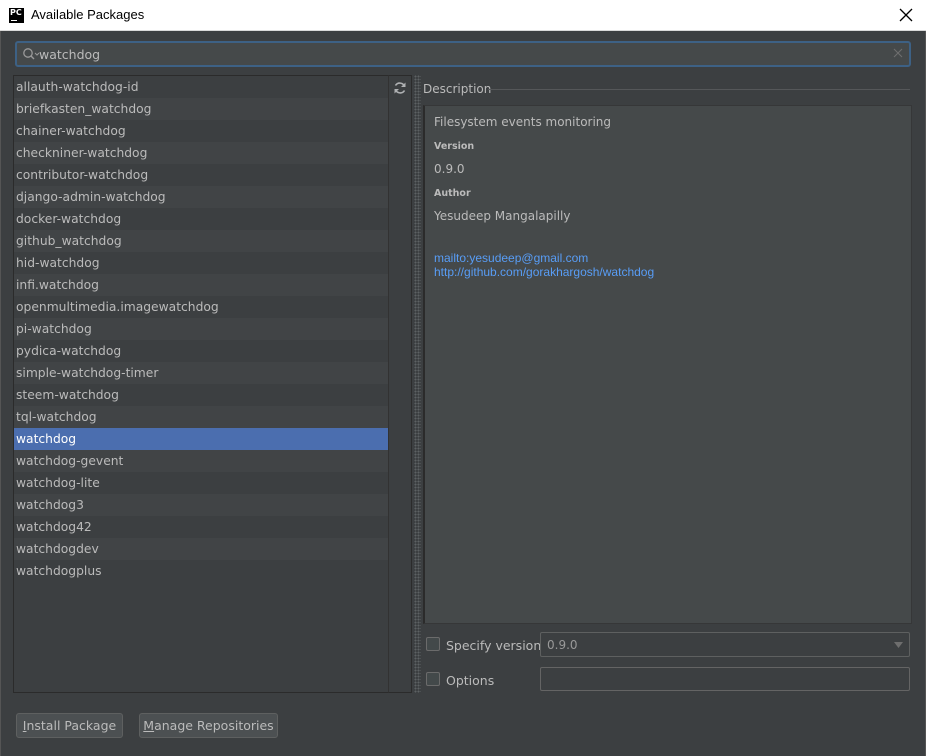 The height and width of the screenshot is (756, 926). Describe the element at coordinates (502, 216) in the screenshot. I see `author-value: Yesudeep Mangalapilly` at that location.